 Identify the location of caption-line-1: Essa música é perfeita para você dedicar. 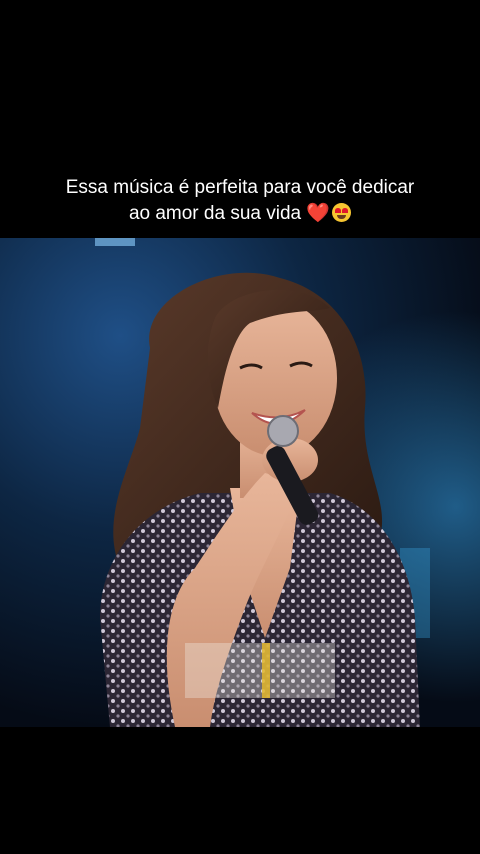
(240, 187).